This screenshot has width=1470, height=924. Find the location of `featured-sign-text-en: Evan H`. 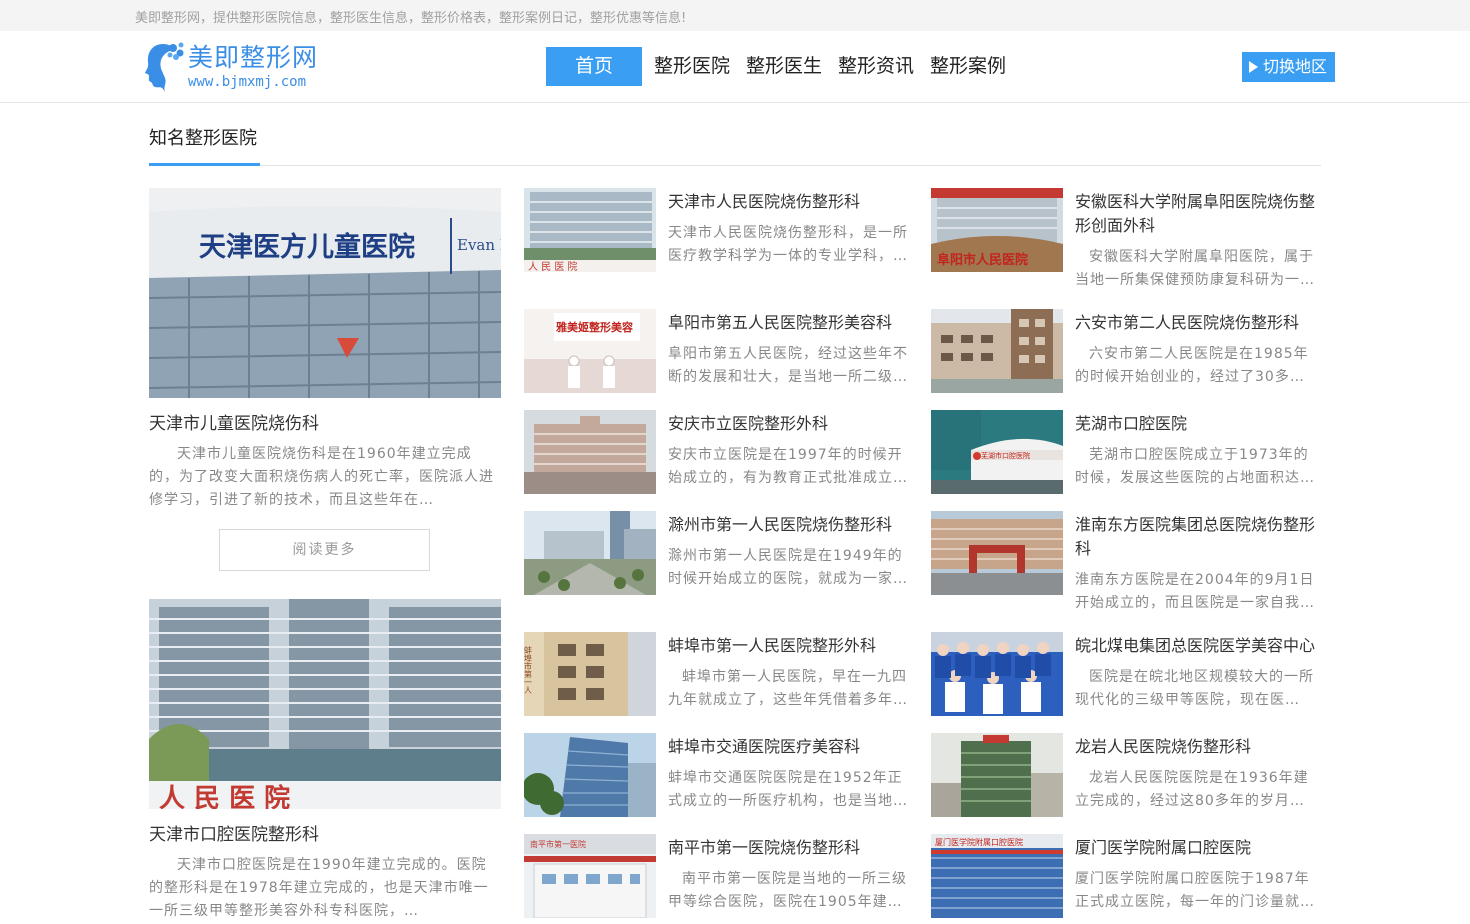

featured-sign-text-en: Evan H is located at coordinates (479, 245).